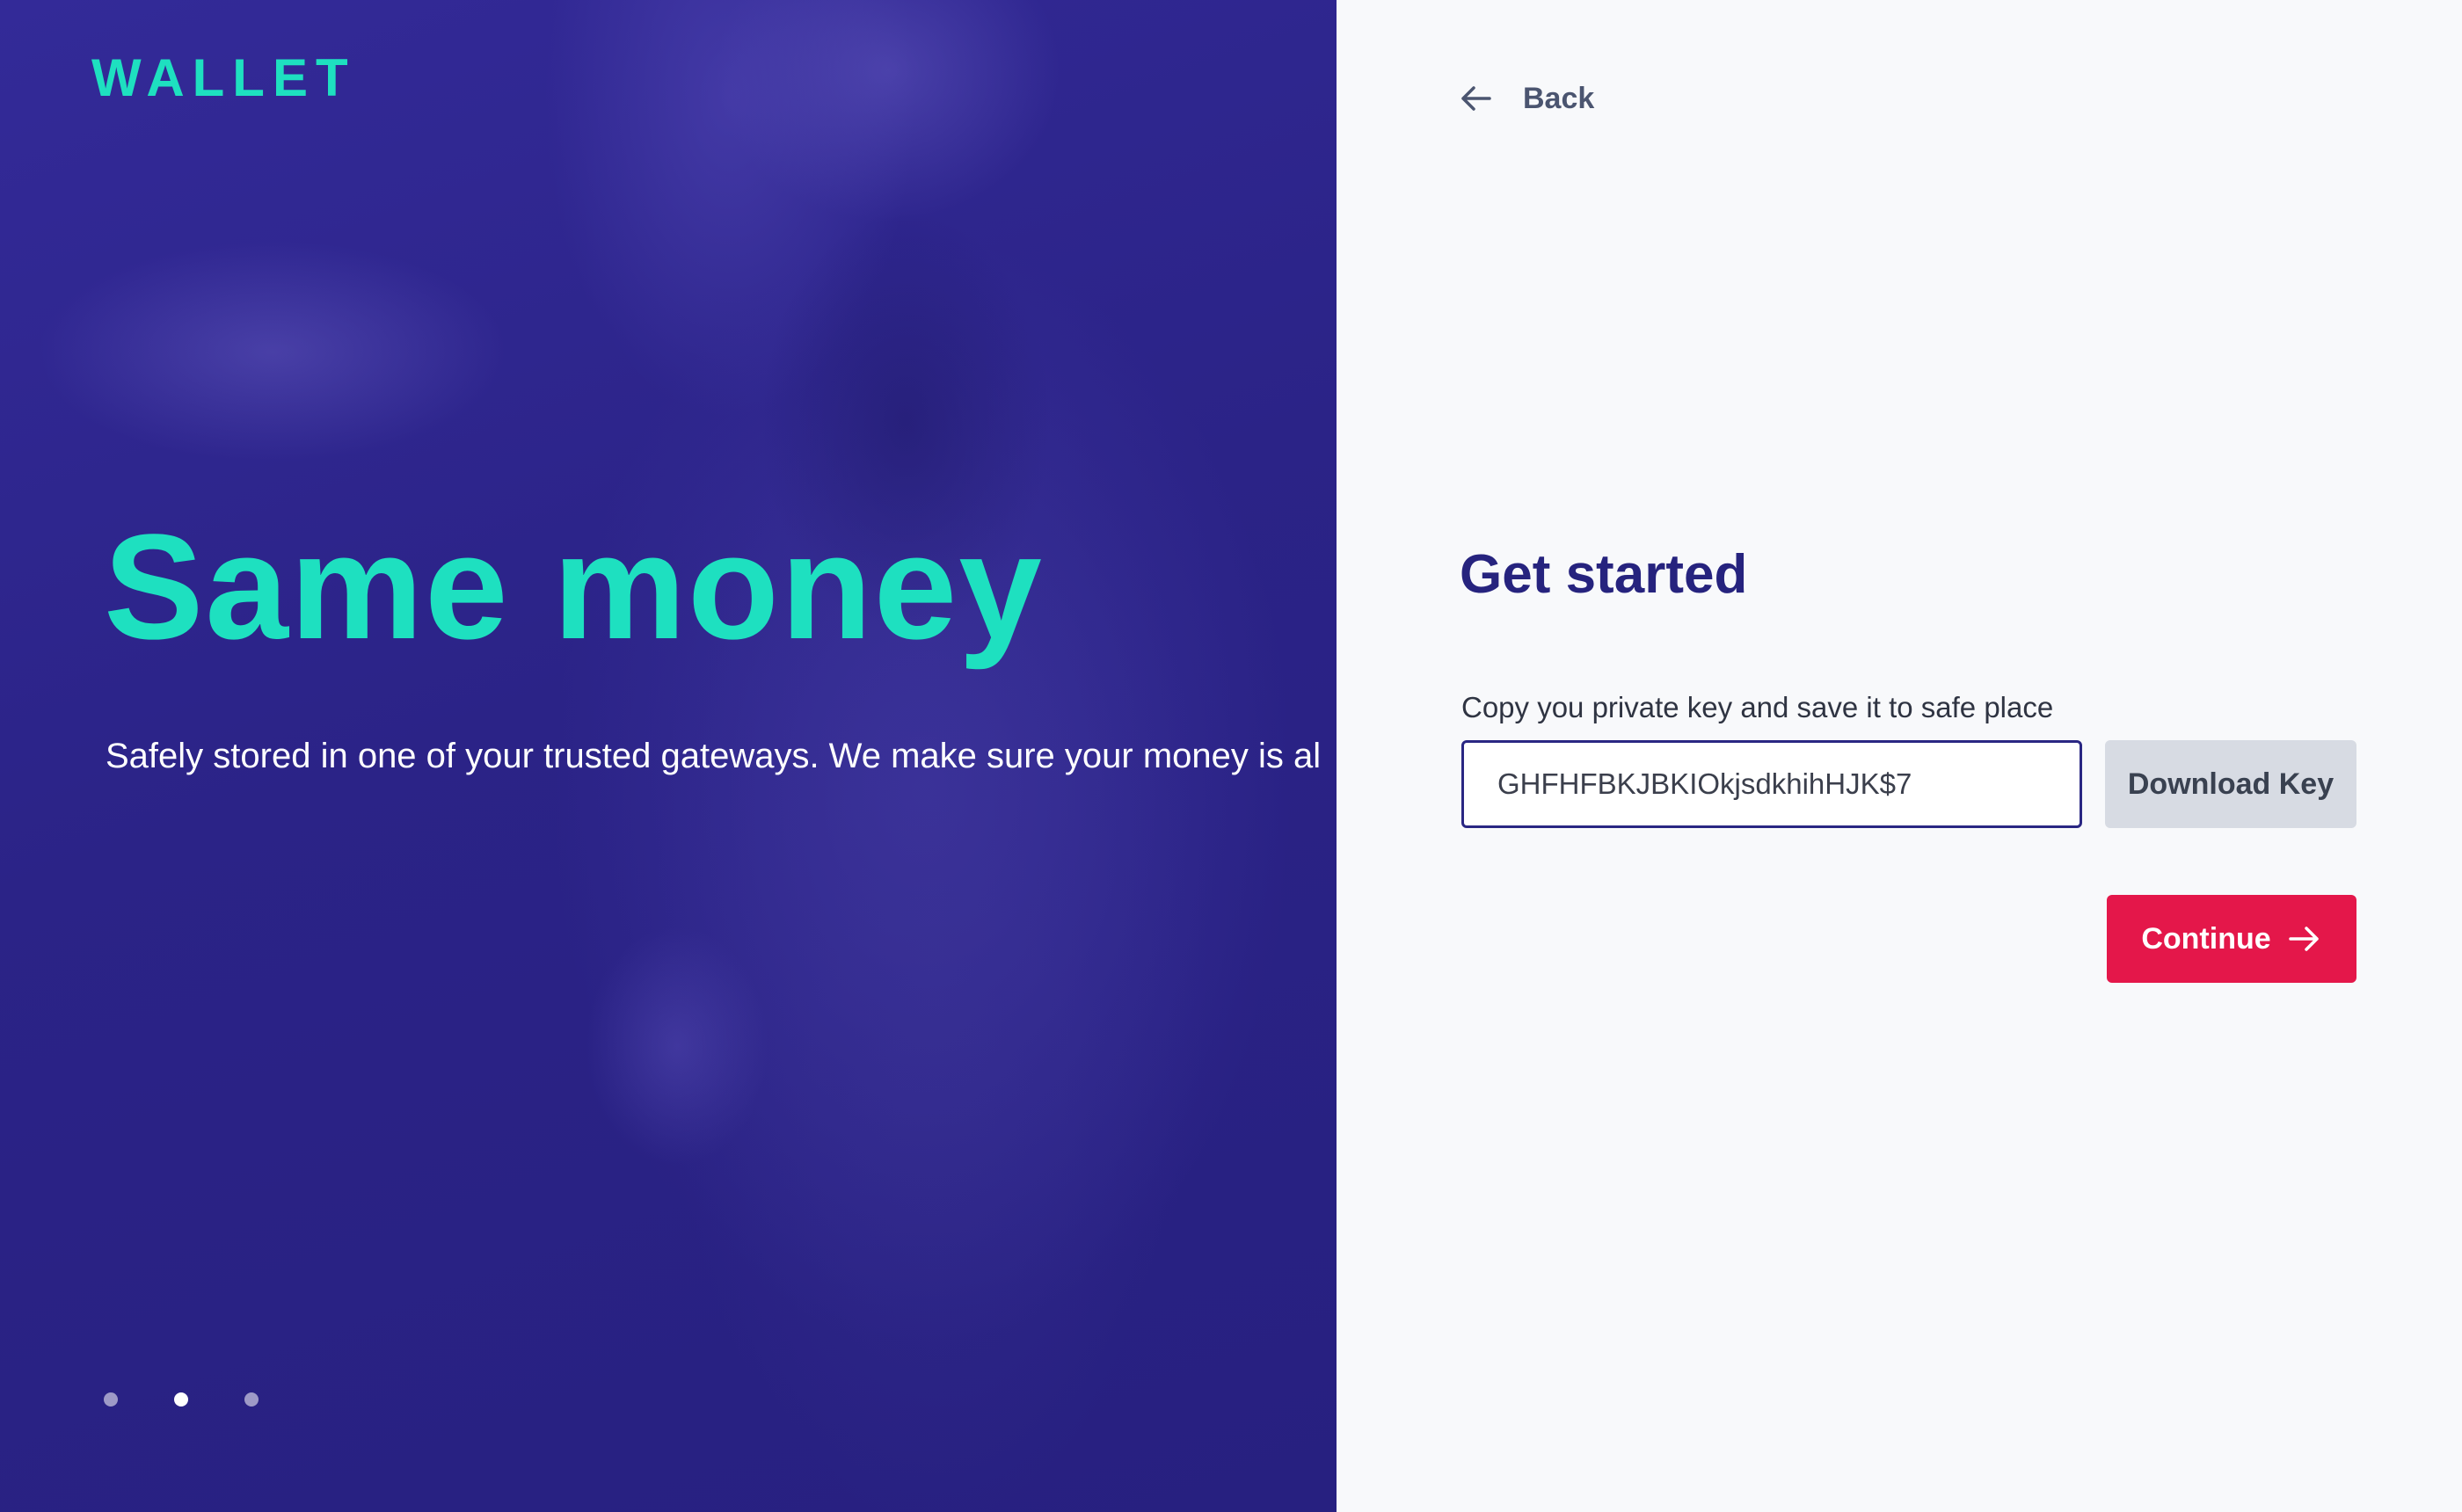 The image size is (2462, 1512). What do you see at coordinates (677, 1055) in the screenshot?
I see `hero-photo-hand` at bounding box center [677, 1055].